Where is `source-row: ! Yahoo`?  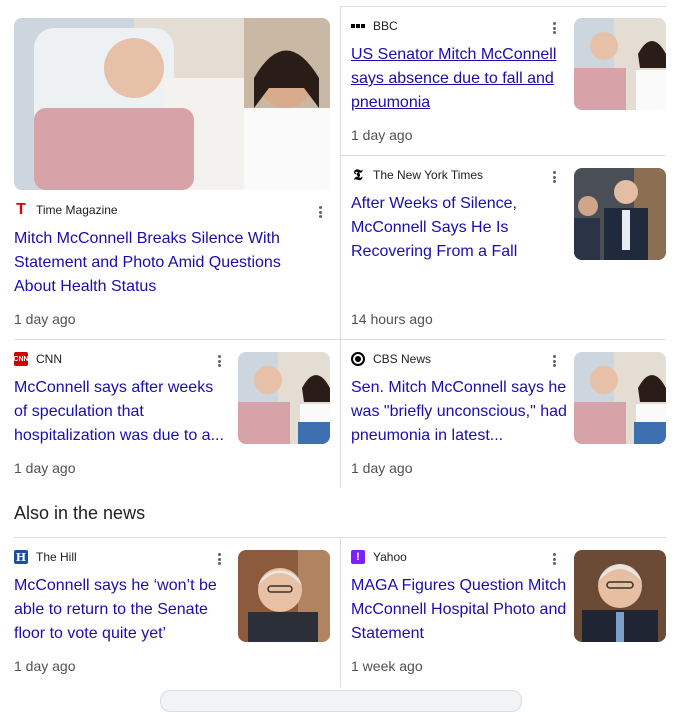 source-row: ! Yahoo is located at coordinates (379, 557).